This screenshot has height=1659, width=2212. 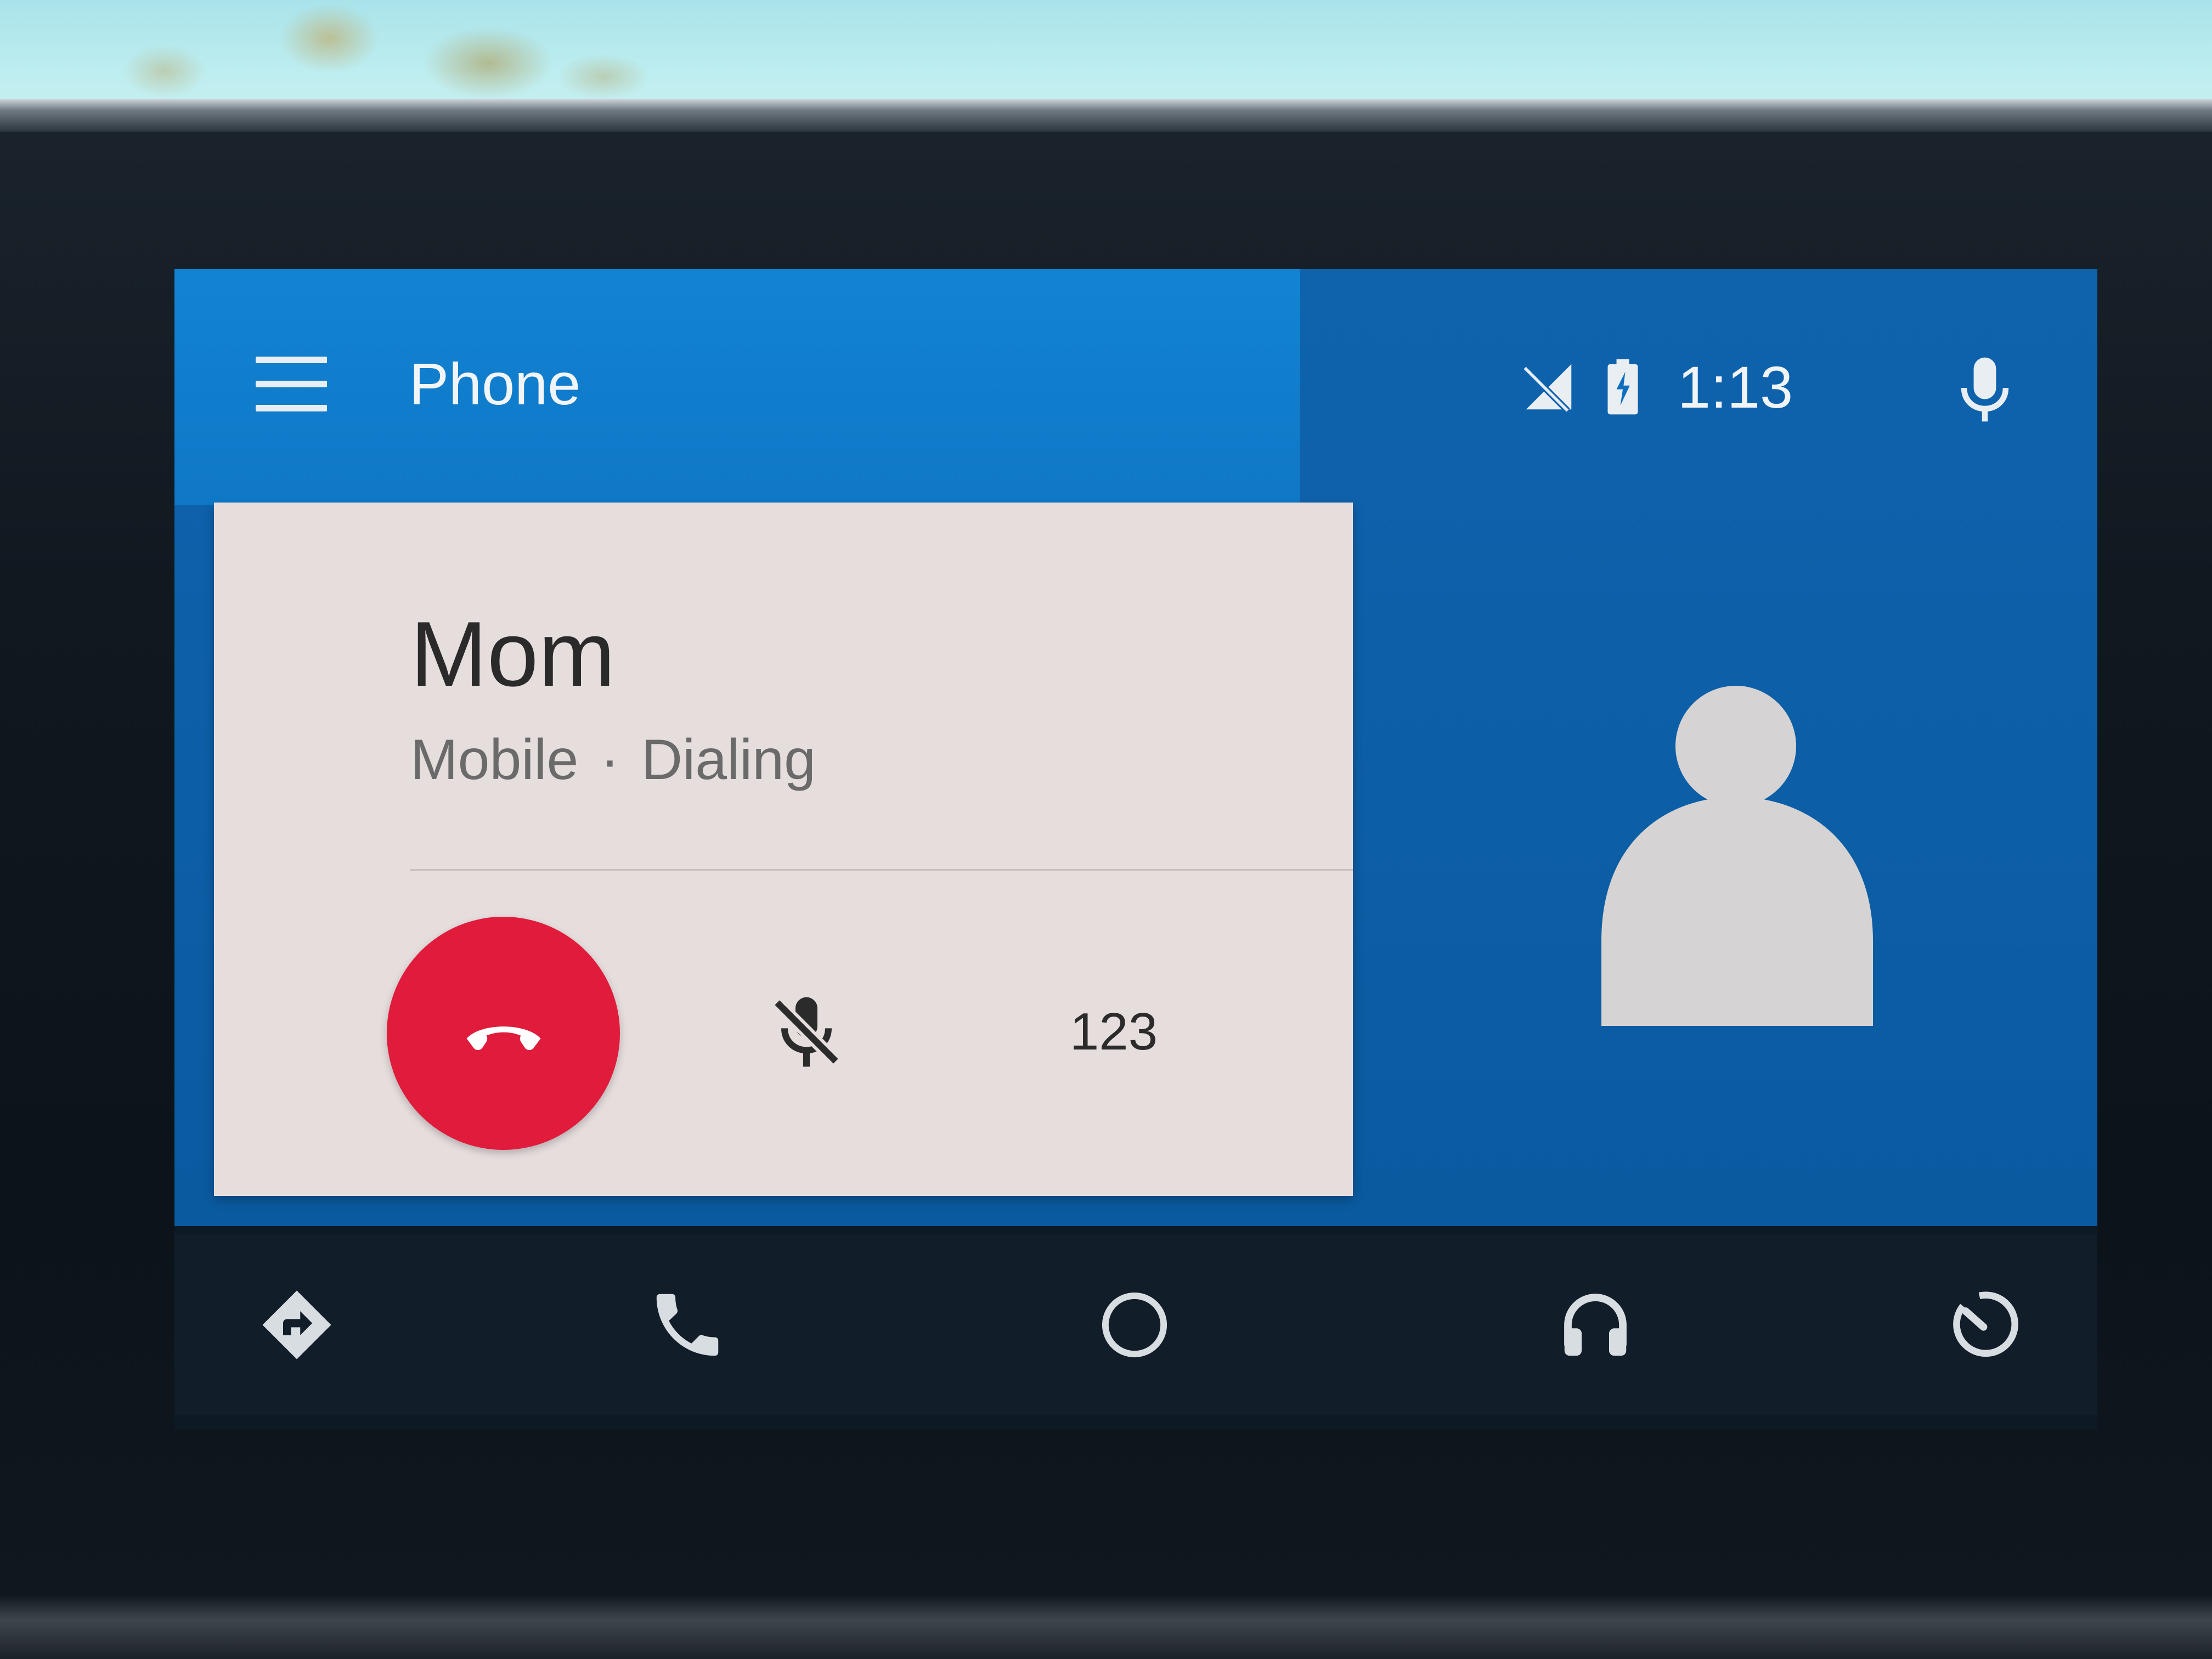 I want to click on battery-charging-icon, so click(x=1623, y=387).